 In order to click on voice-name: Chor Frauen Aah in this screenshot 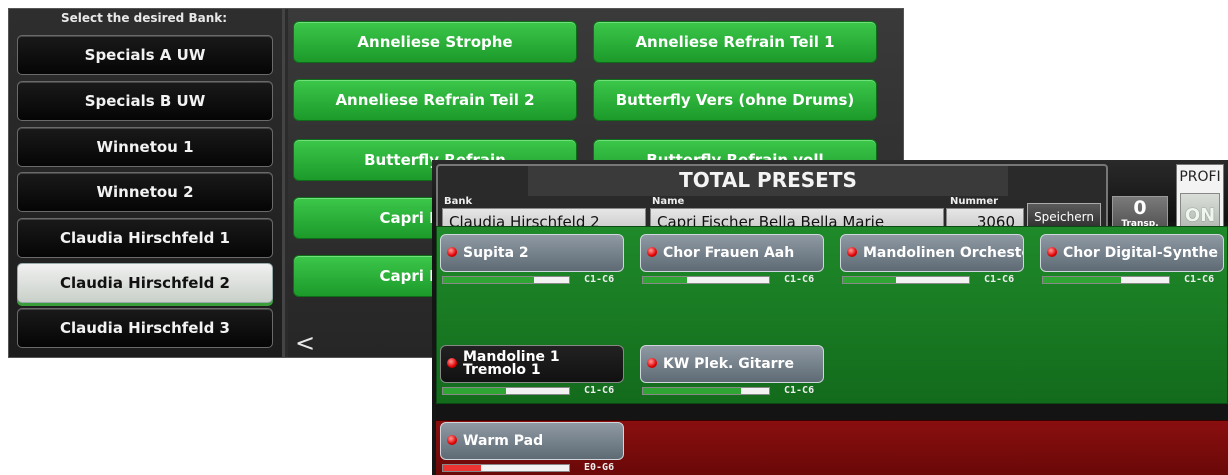, I will do `click(729, 253)`.